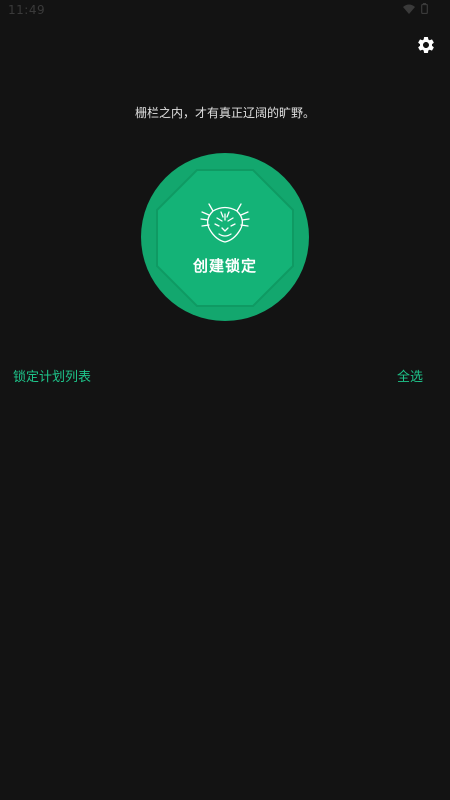 This screenshot has width=450, height=800. What do you see at coordinates (410, 375) in the screenshot?
I see `select-all-button: 全选` at bounding box center [410, 375].